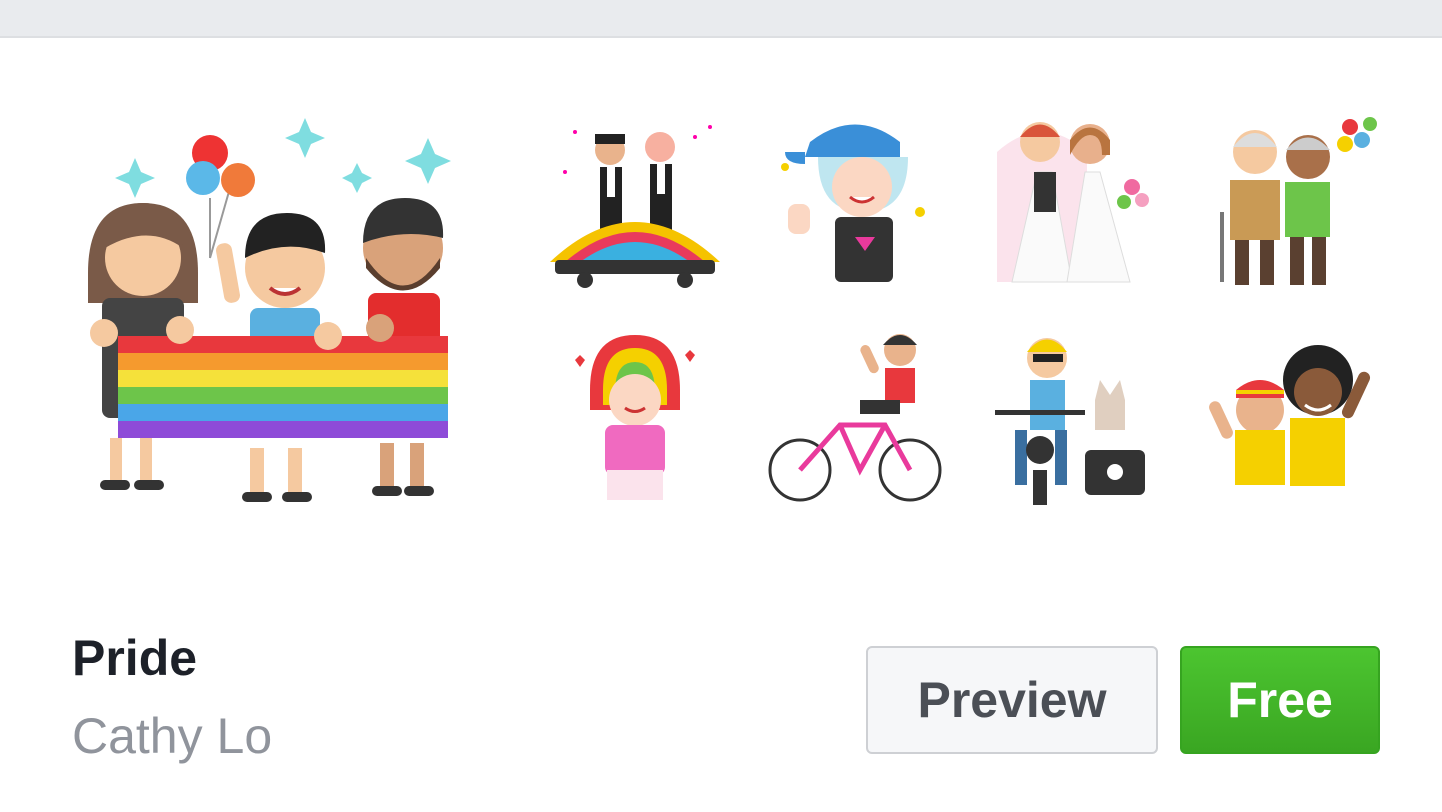 This screenshot has height=812, width=1442. What do you see at coordinates (721, 19) in the screenshot?
I see `top-bar` at bounding box center [721, 19].